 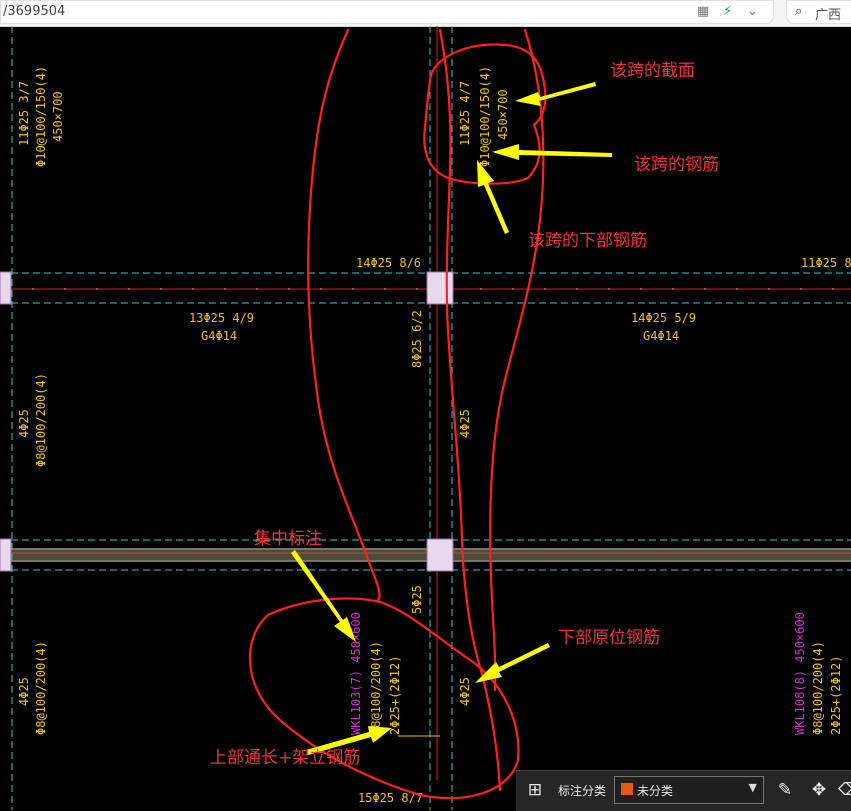 I want to click on cad-label: 14Φ25 5/9, so click(x=663, y=318).